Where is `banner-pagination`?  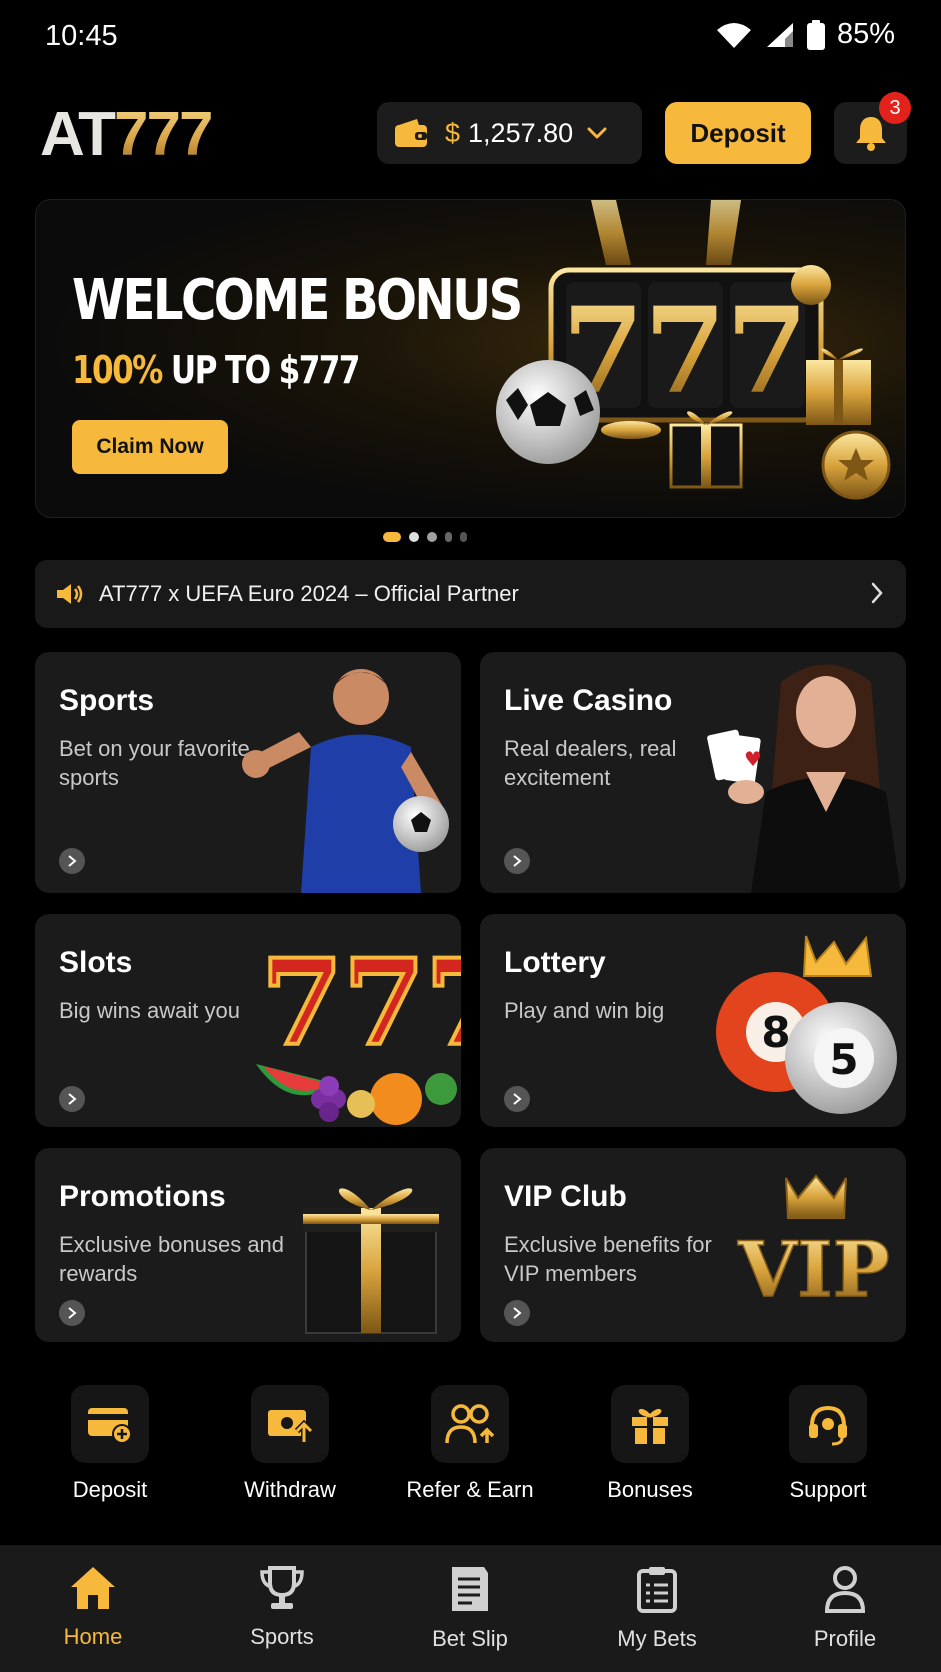
banner-pagination is located at coordinates (425, 537).